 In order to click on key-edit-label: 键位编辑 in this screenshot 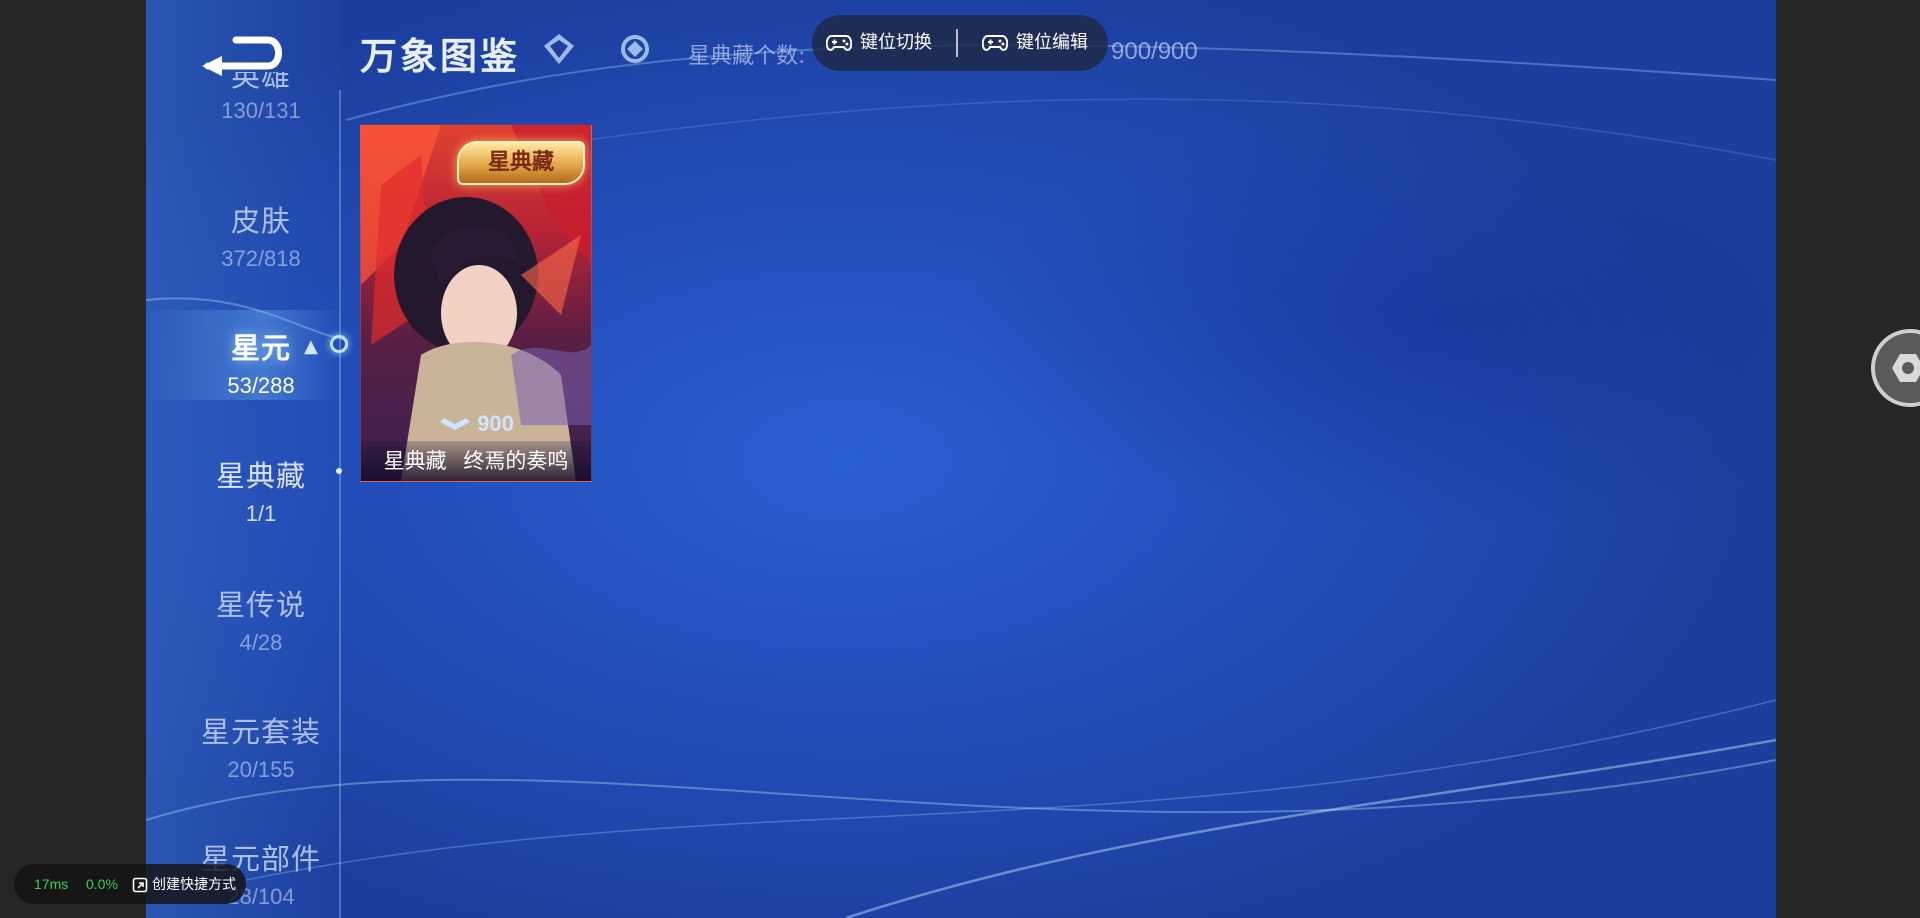, I will do `click(1052, 42)`.